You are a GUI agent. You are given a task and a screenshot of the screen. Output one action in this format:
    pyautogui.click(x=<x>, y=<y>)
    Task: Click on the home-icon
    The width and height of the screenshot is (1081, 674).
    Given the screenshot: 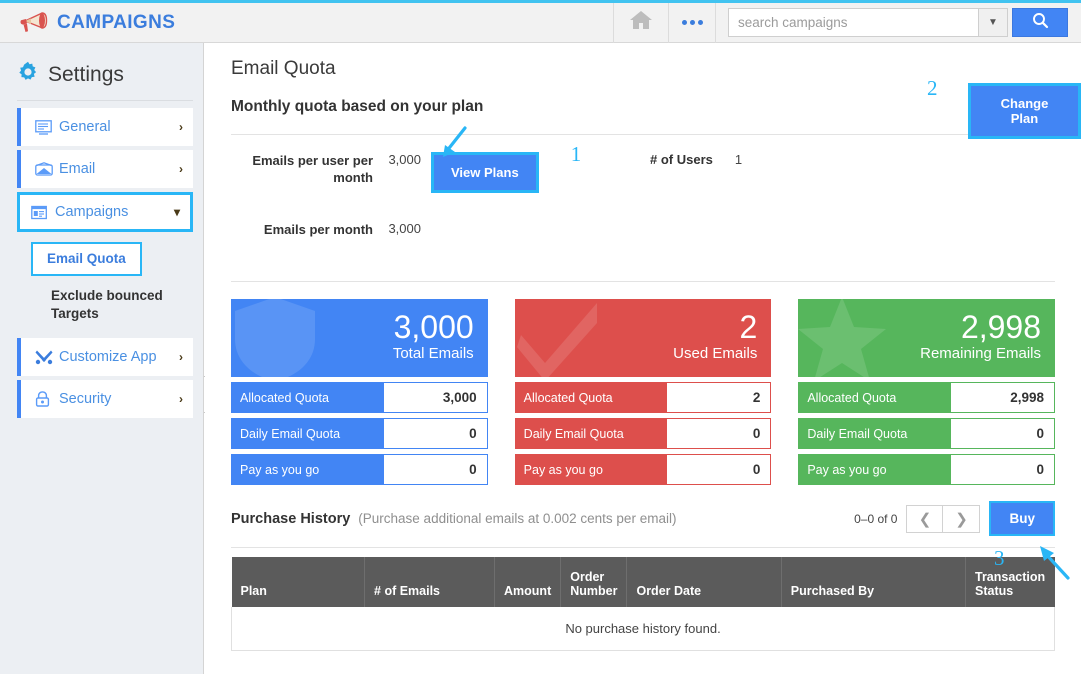 What is the action you would take?
    pyautogui.click(x=641, y=22)
    